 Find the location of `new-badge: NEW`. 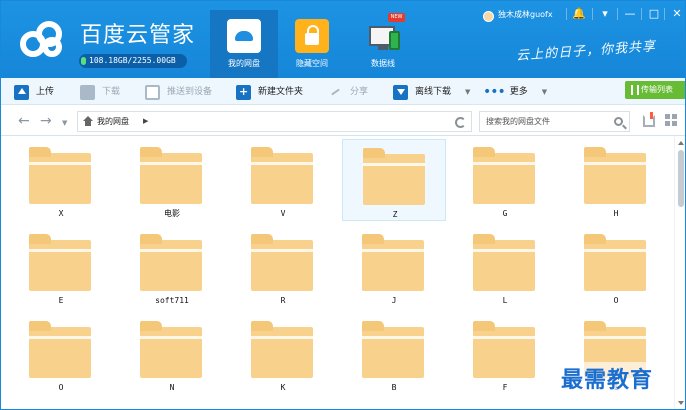

new-badge: NEW is located at coordinates (396, 17).